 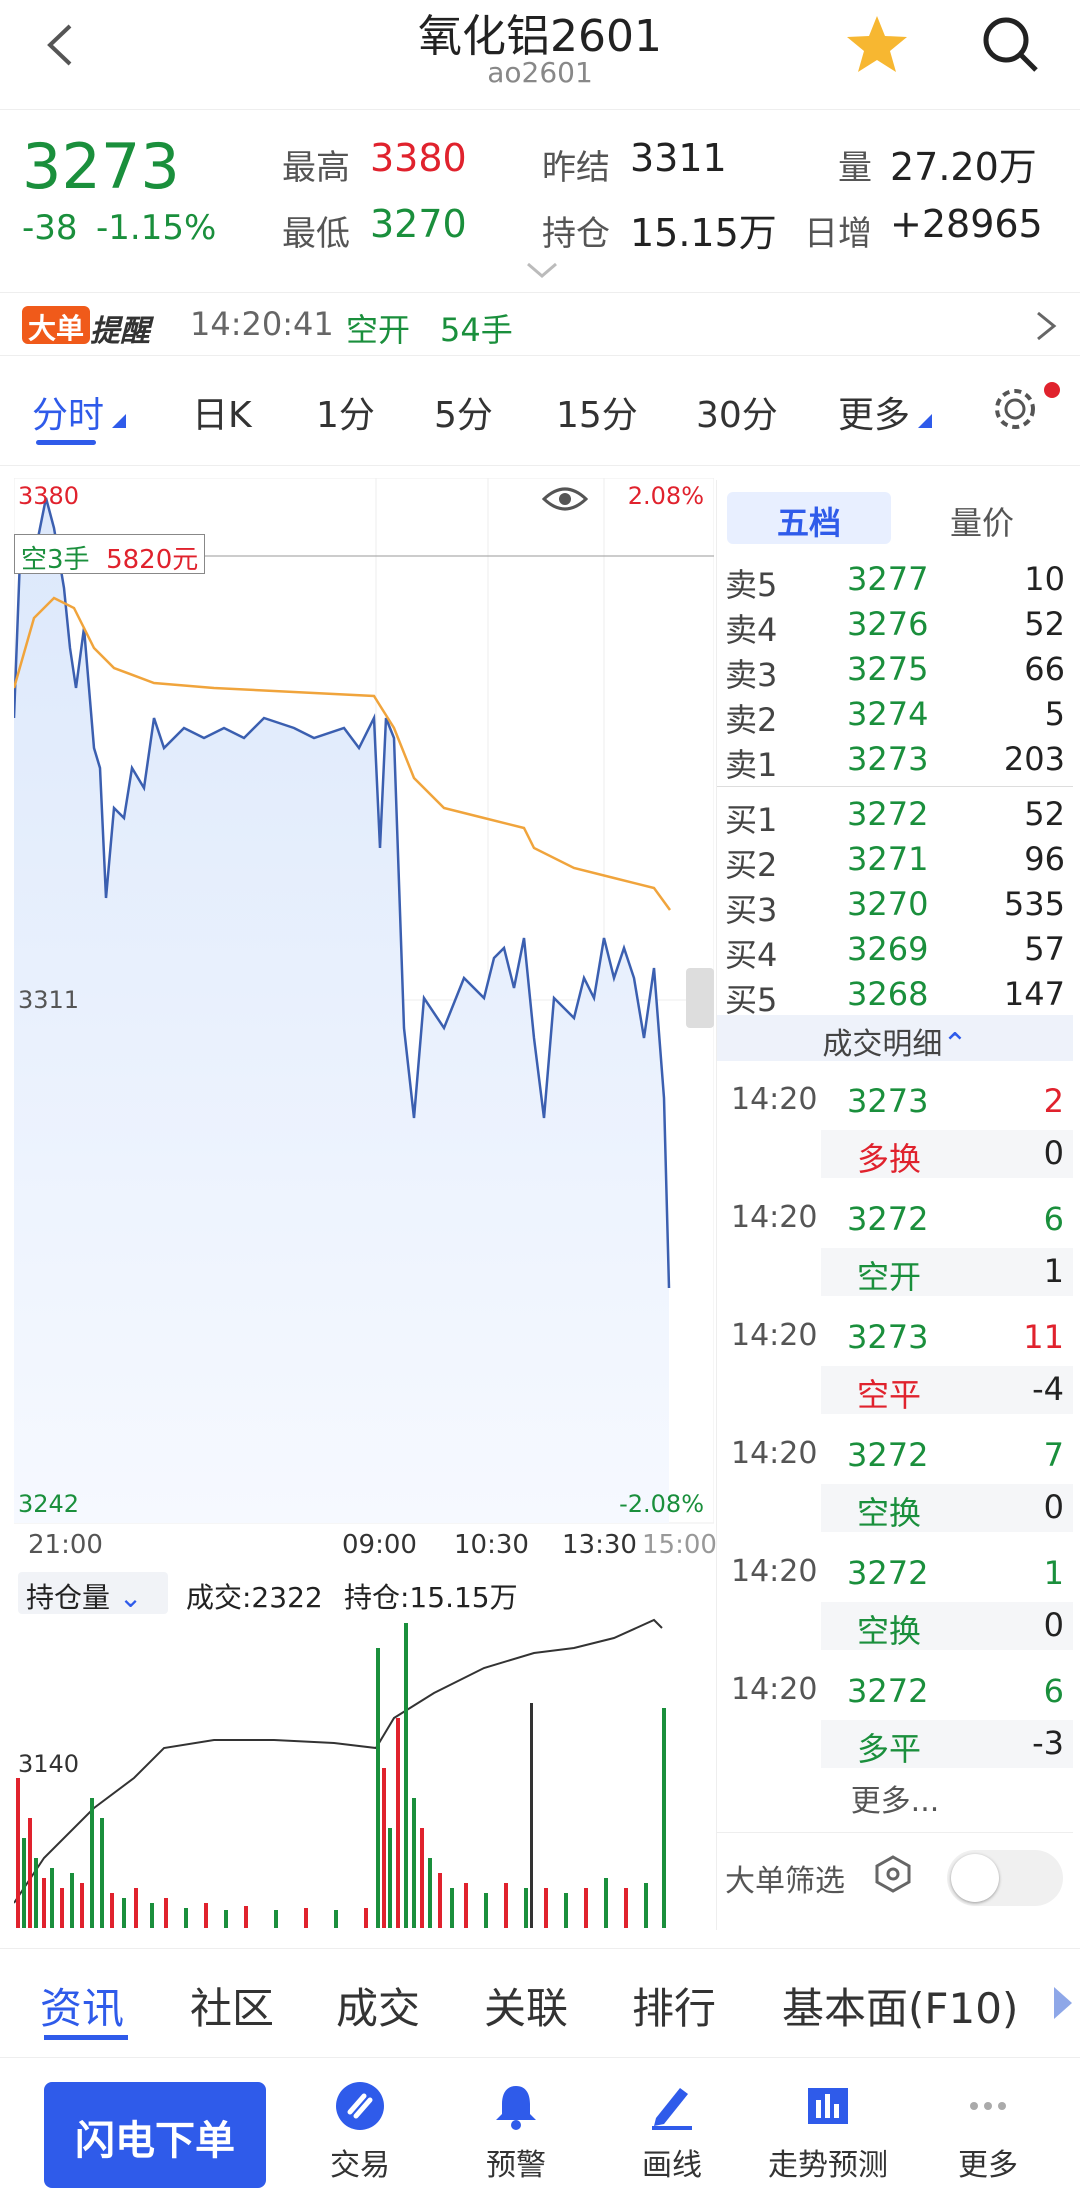 What do you see at coordinates (82, 2005) in the screenshot?
I see `tab-news: 资讯` at bounding box center [82, 2005].